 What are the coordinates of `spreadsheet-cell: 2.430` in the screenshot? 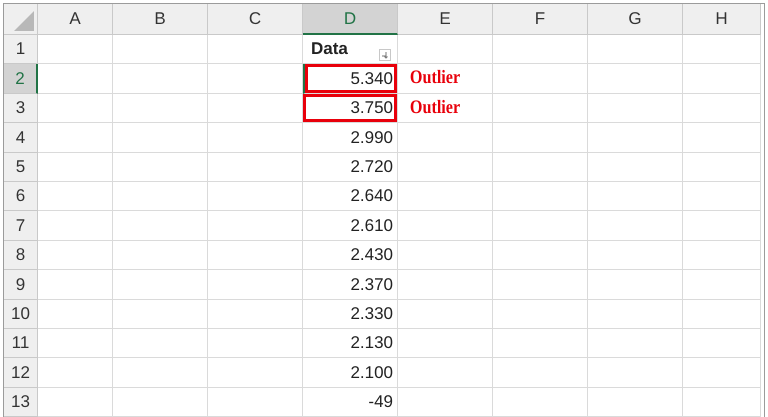 It's located at (350, 255).